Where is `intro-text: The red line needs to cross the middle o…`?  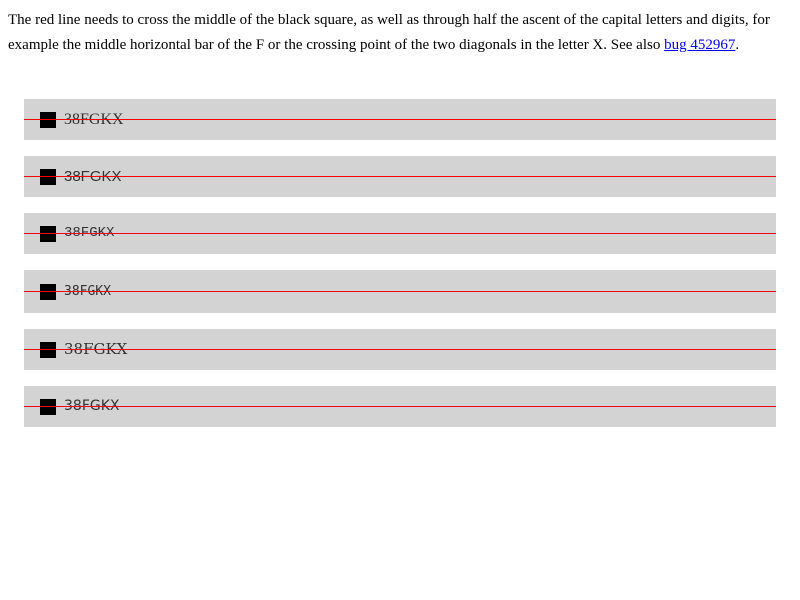
intro-text: The red line needs to cross the middle o… is located at coordinates (389, 32).